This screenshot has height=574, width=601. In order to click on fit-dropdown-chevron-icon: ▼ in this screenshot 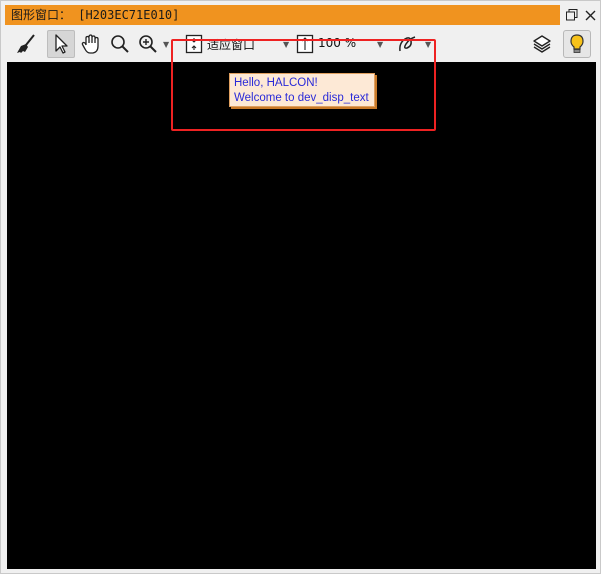, I will do `click(286, 44)`.